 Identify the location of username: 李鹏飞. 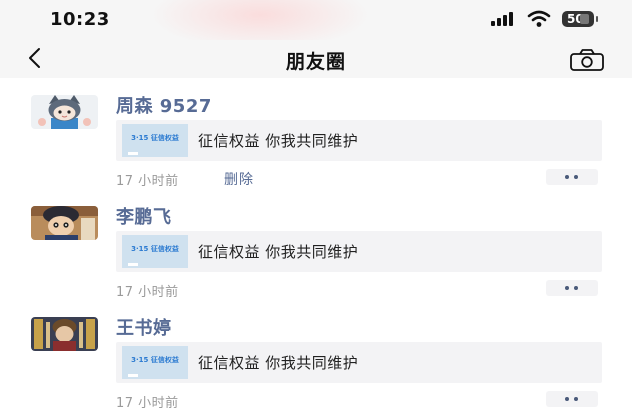
(144, 216).